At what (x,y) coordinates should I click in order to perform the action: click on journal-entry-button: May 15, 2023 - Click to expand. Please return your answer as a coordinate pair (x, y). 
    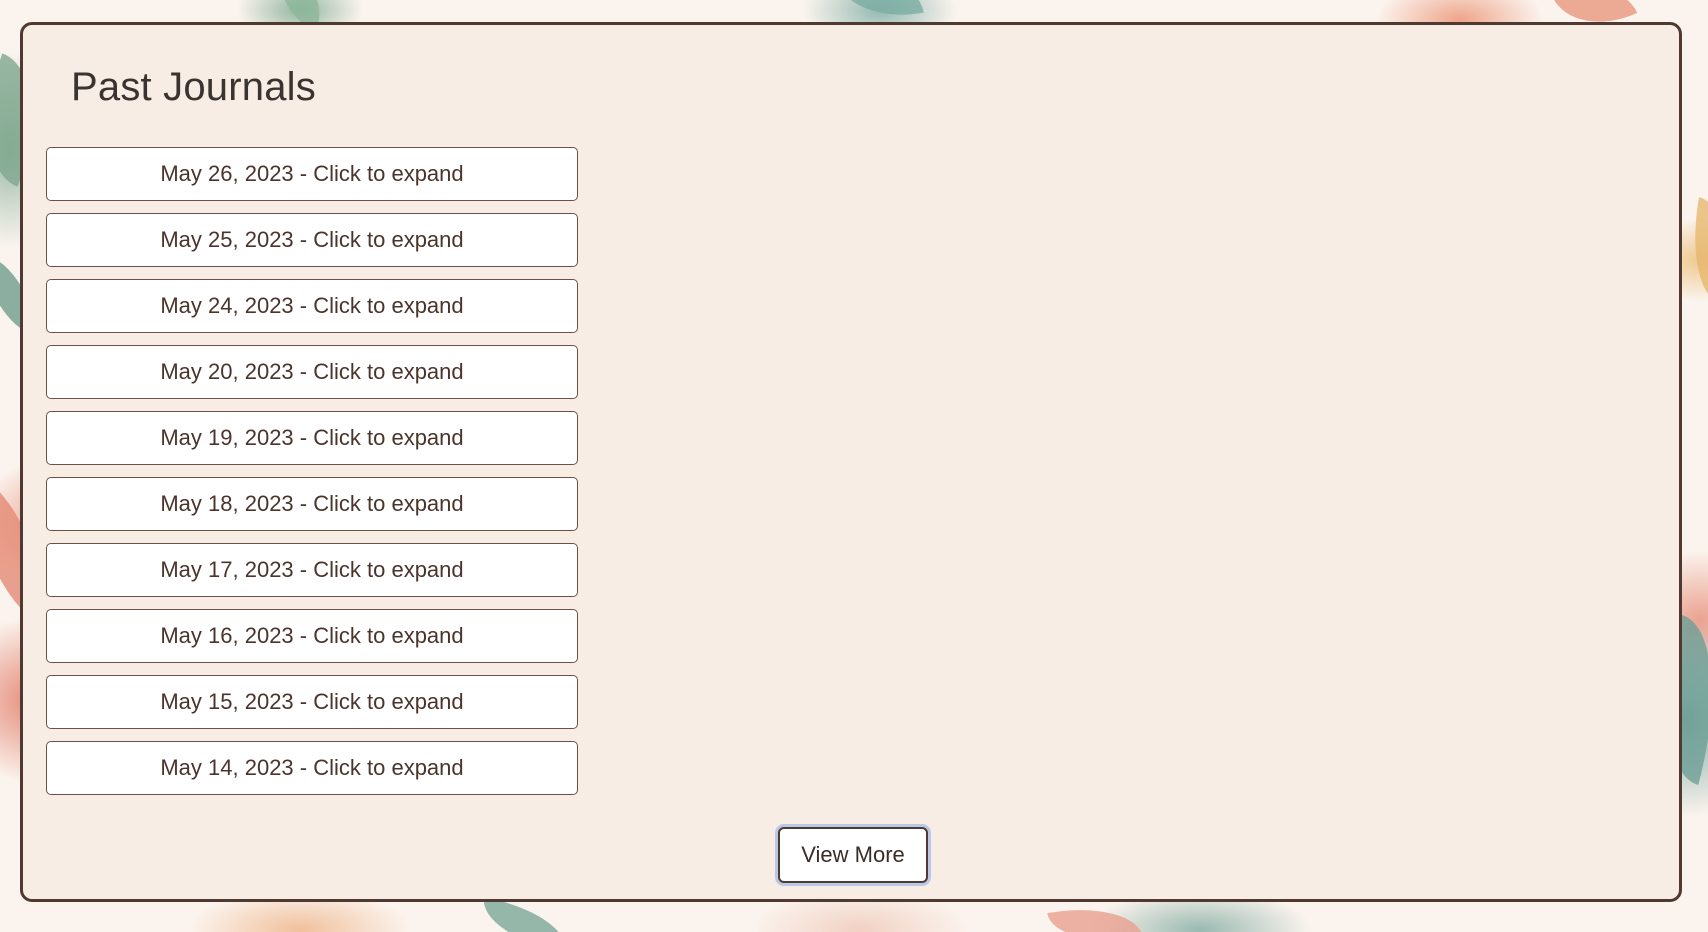
    Looking at the image, I should click on (312, 702).